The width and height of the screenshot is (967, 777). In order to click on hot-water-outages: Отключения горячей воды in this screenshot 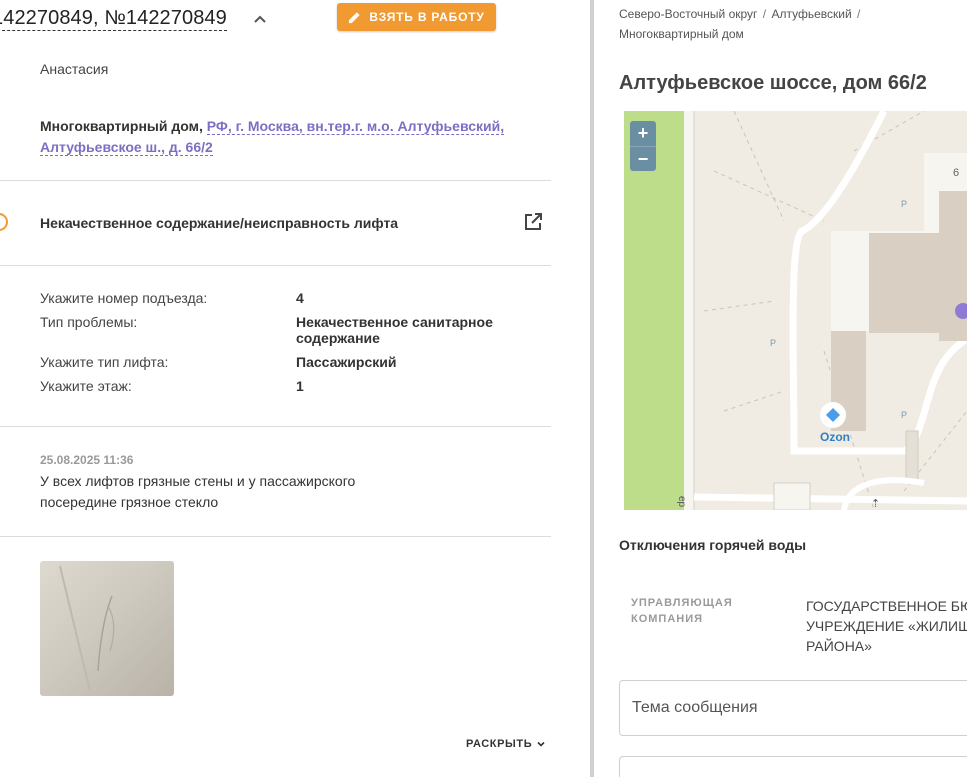, I will do `click(712, 545)`.